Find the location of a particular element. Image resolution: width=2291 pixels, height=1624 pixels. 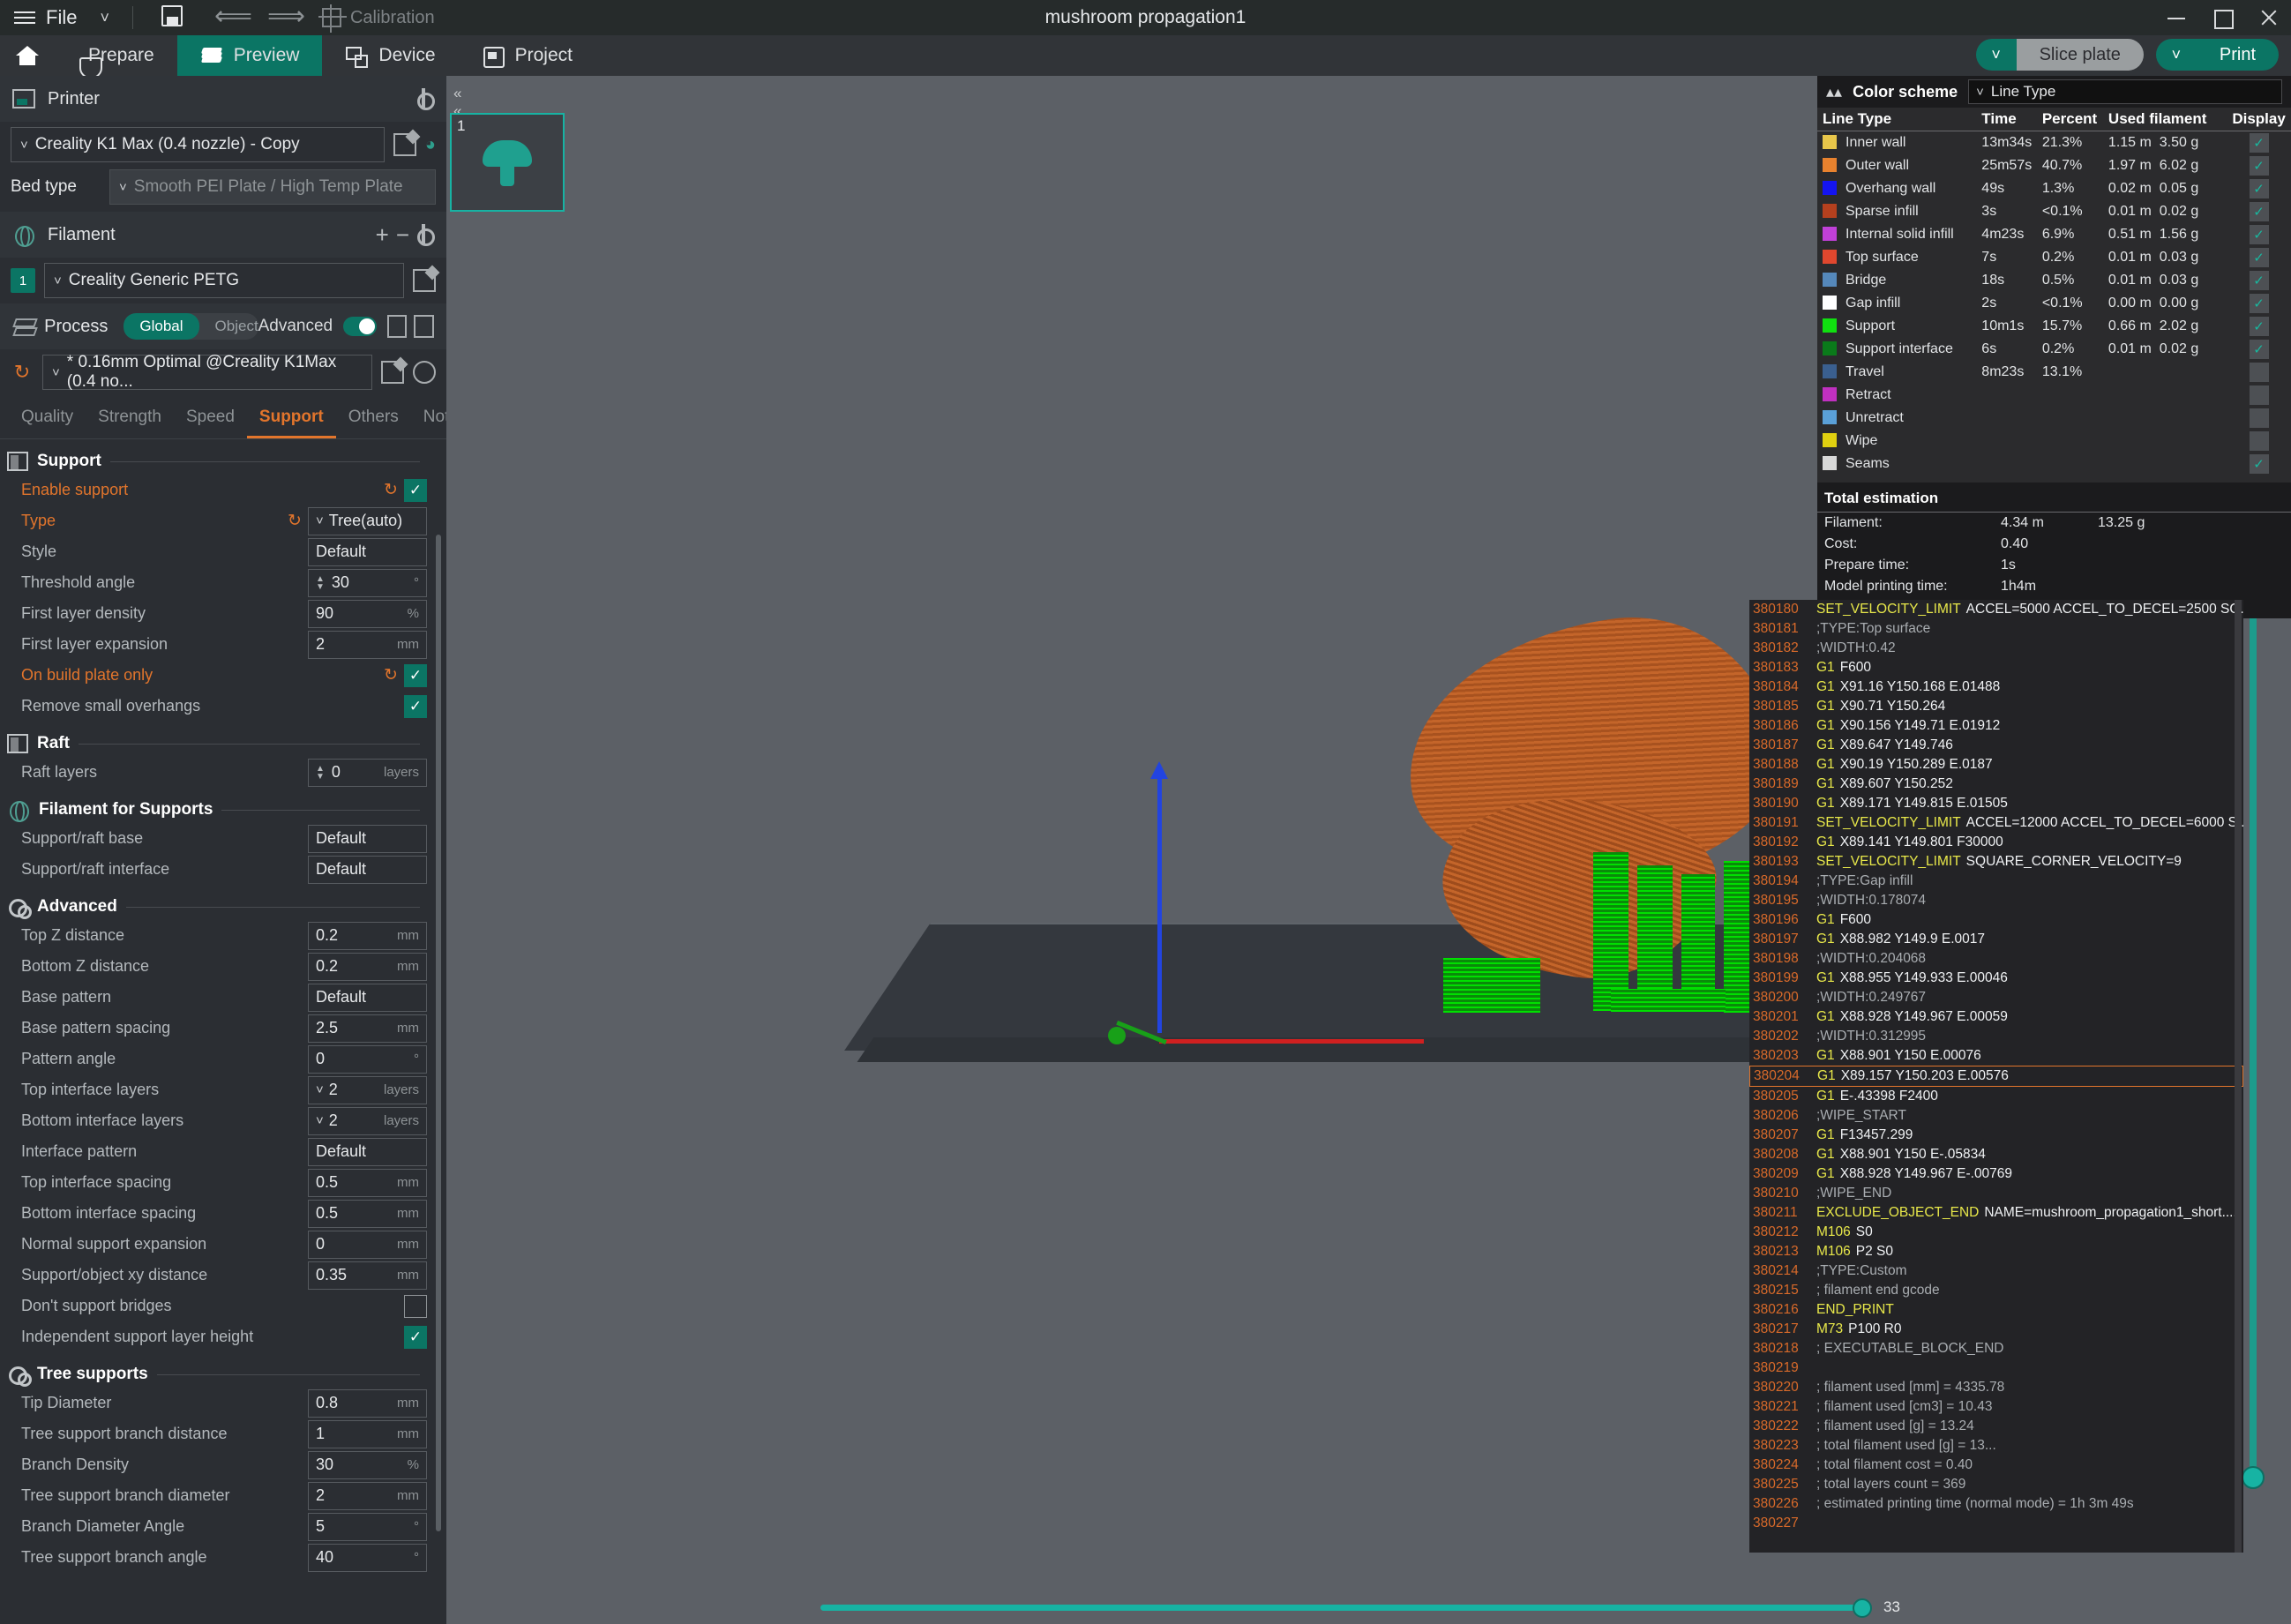

advanced-mode-toggle is located at coordinates (360, 326).